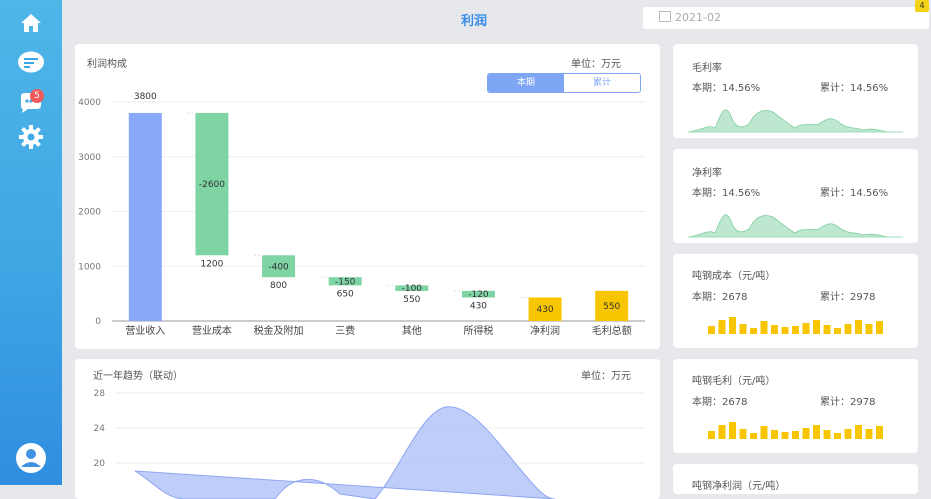 The width and height of the screenshot is (931, 499). What do you see at coordinates (412, 330) in the screenshot?
I see `x-tick-label: 其他` at bounding box center [412, 330].